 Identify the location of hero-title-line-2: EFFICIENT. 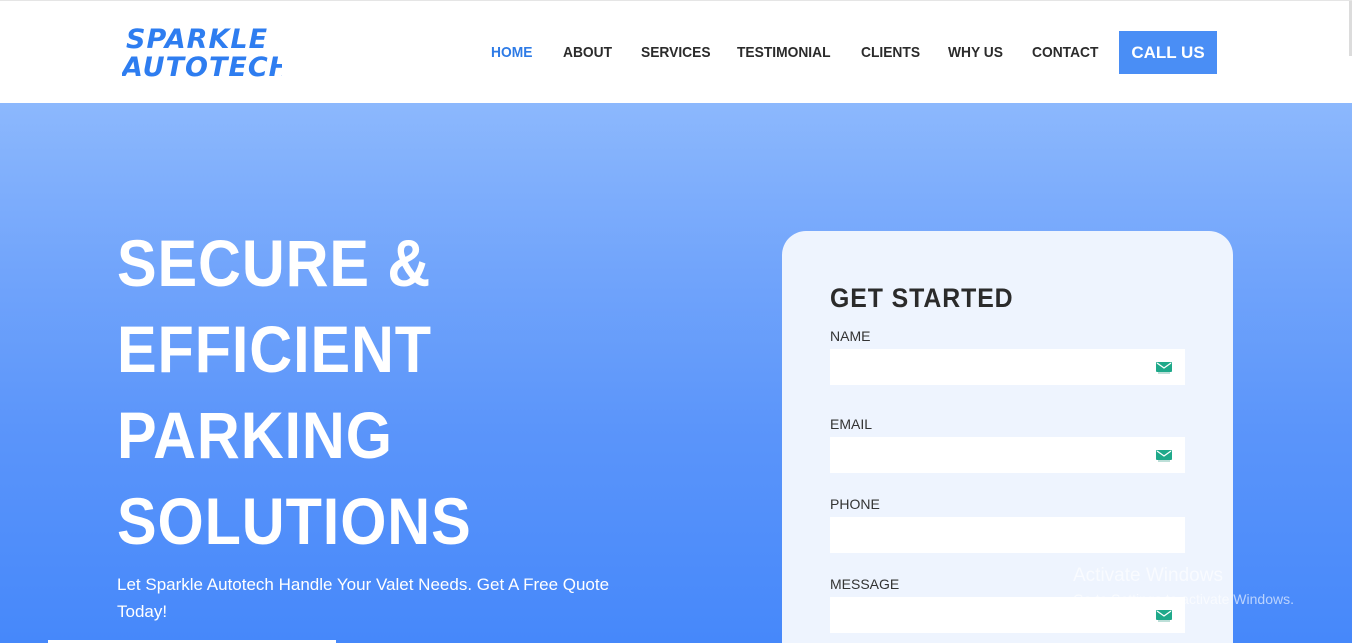
(274, 349).